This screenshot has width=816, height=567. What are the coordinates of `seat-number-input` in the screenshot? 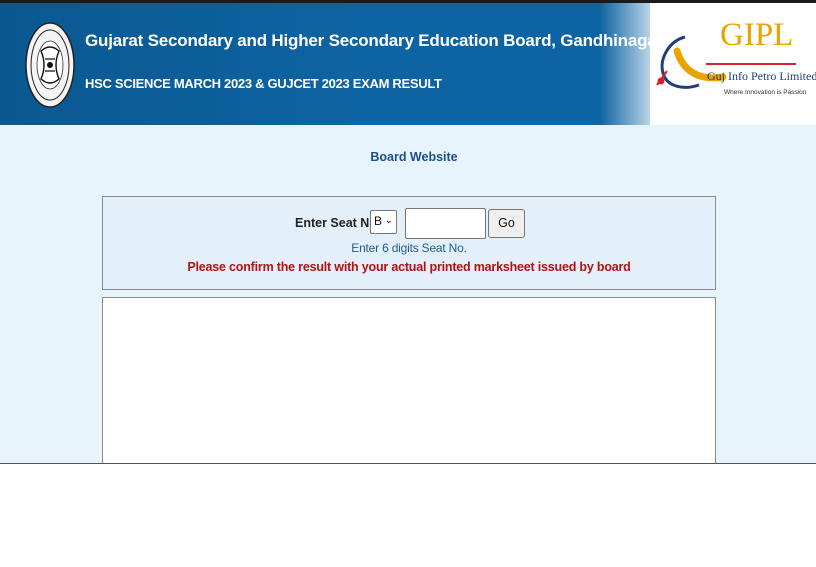 It's located at (445, 223).